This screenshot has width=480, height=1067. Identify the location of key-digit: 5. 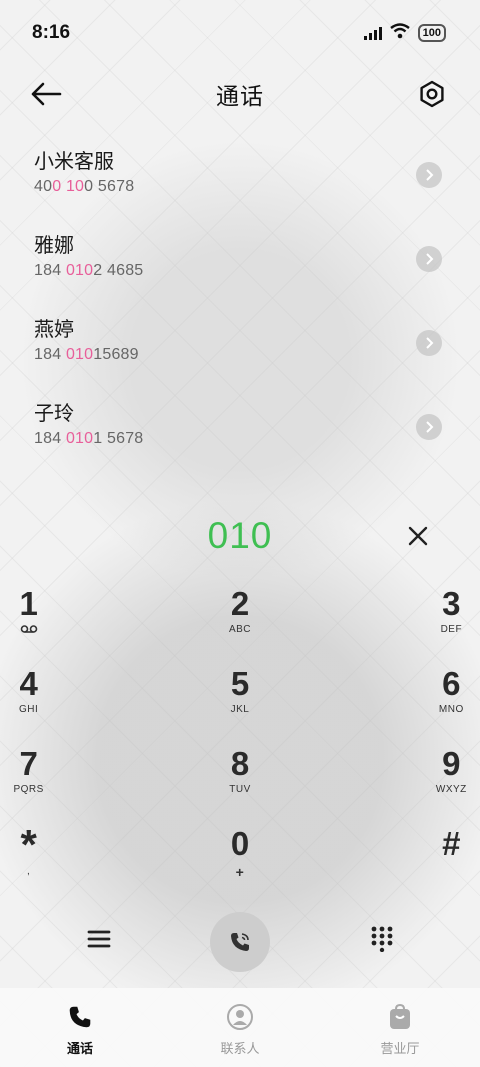
(240, 683).